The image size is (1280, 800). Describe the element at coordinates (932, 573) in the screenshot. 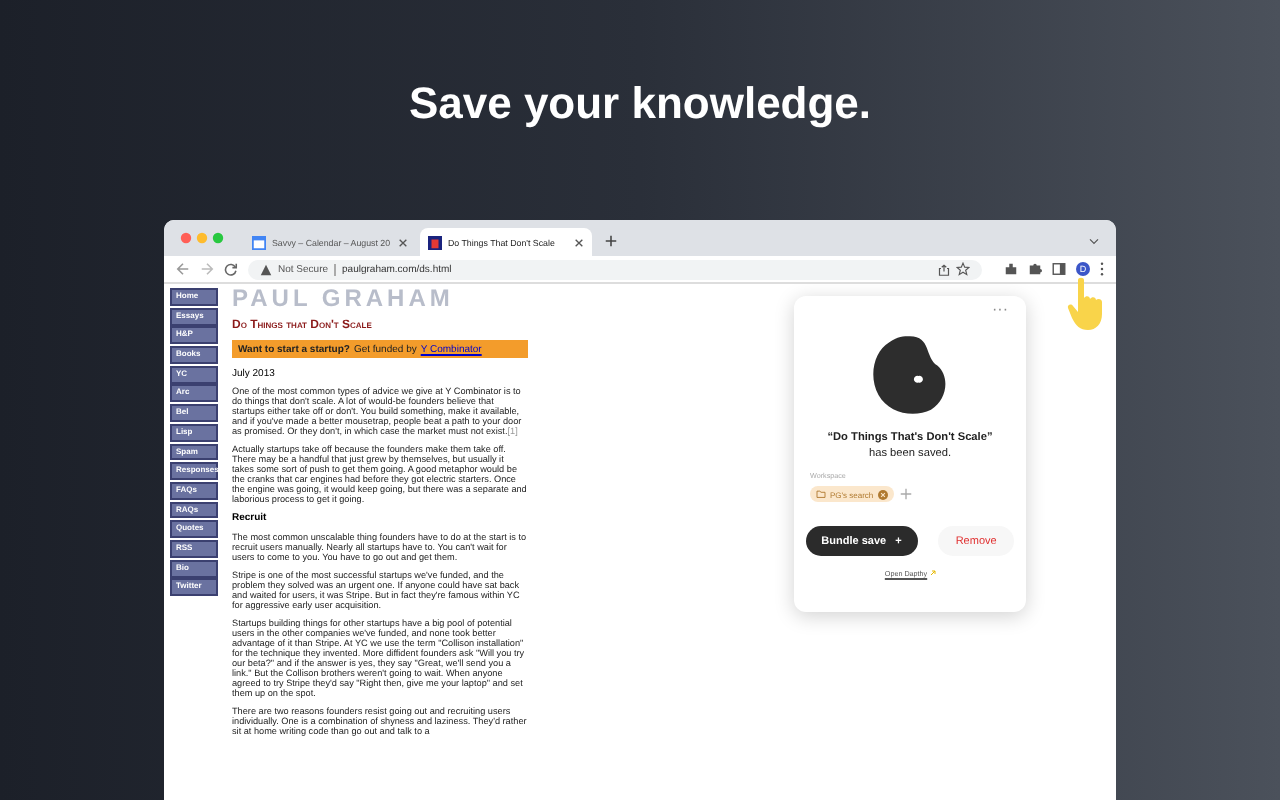

I see `external-link-icon` at that location.